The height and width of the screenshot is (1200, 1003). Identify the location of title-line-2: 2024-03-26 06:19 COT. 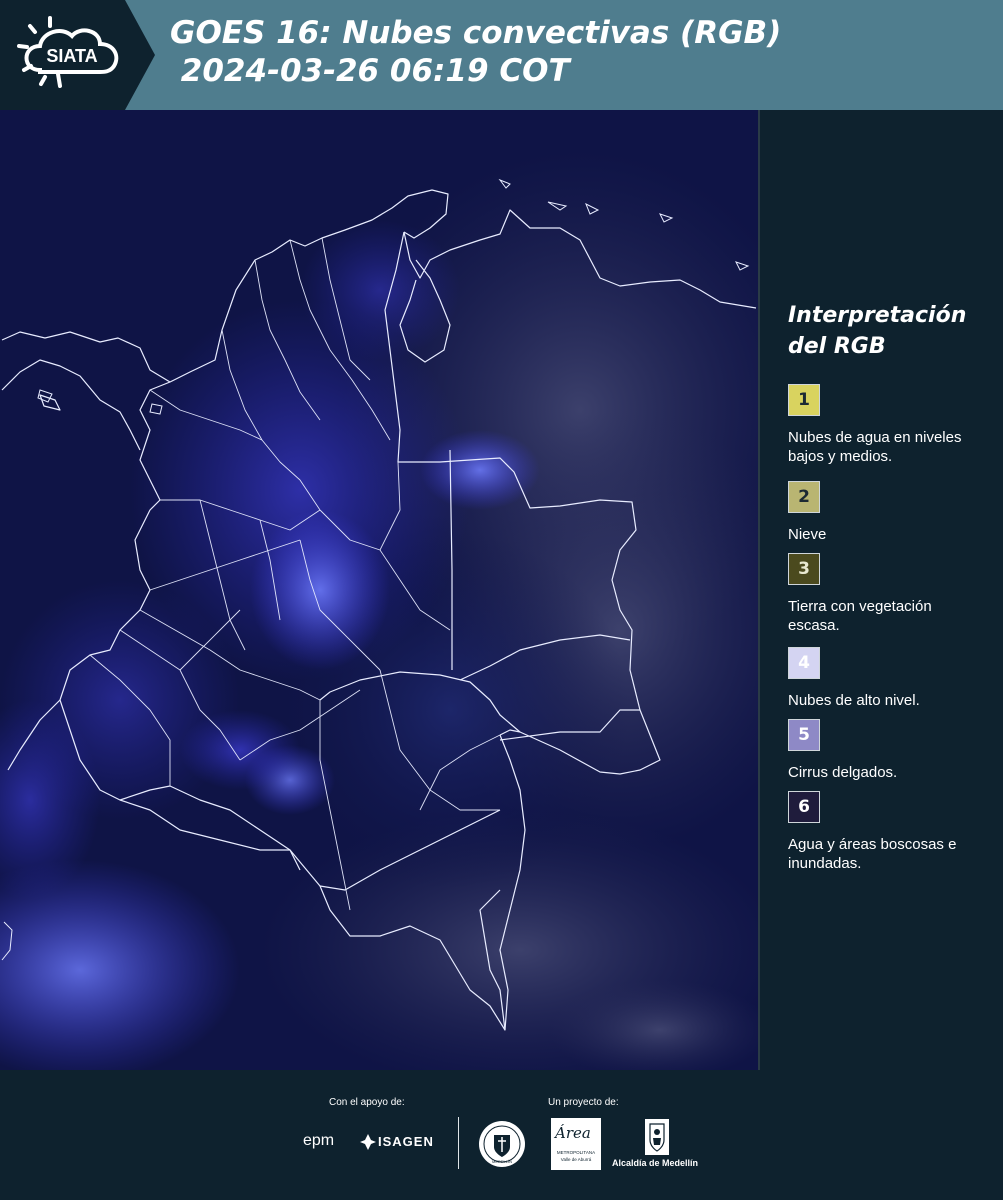
(370, 71).